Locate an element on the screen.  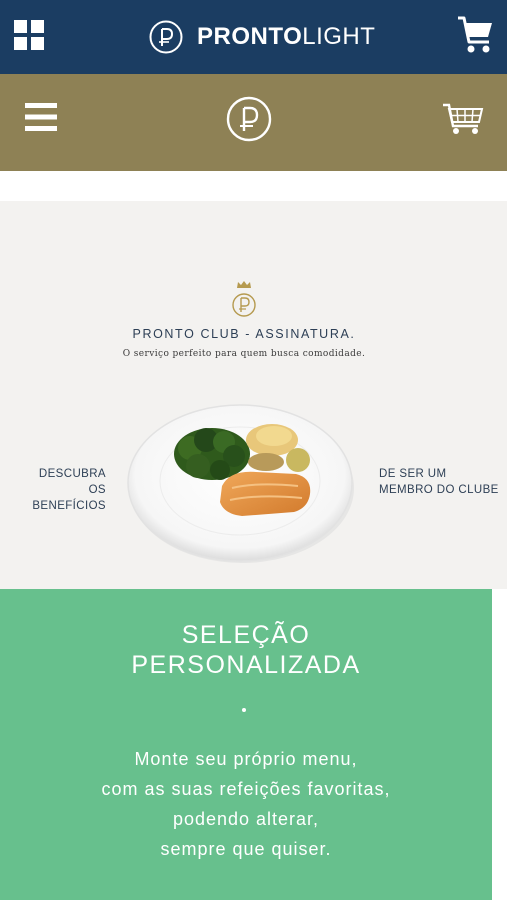
discover-benefits-text: DESCUBRA OS BENEFÍCIOS is located at coordinates (60, 490).